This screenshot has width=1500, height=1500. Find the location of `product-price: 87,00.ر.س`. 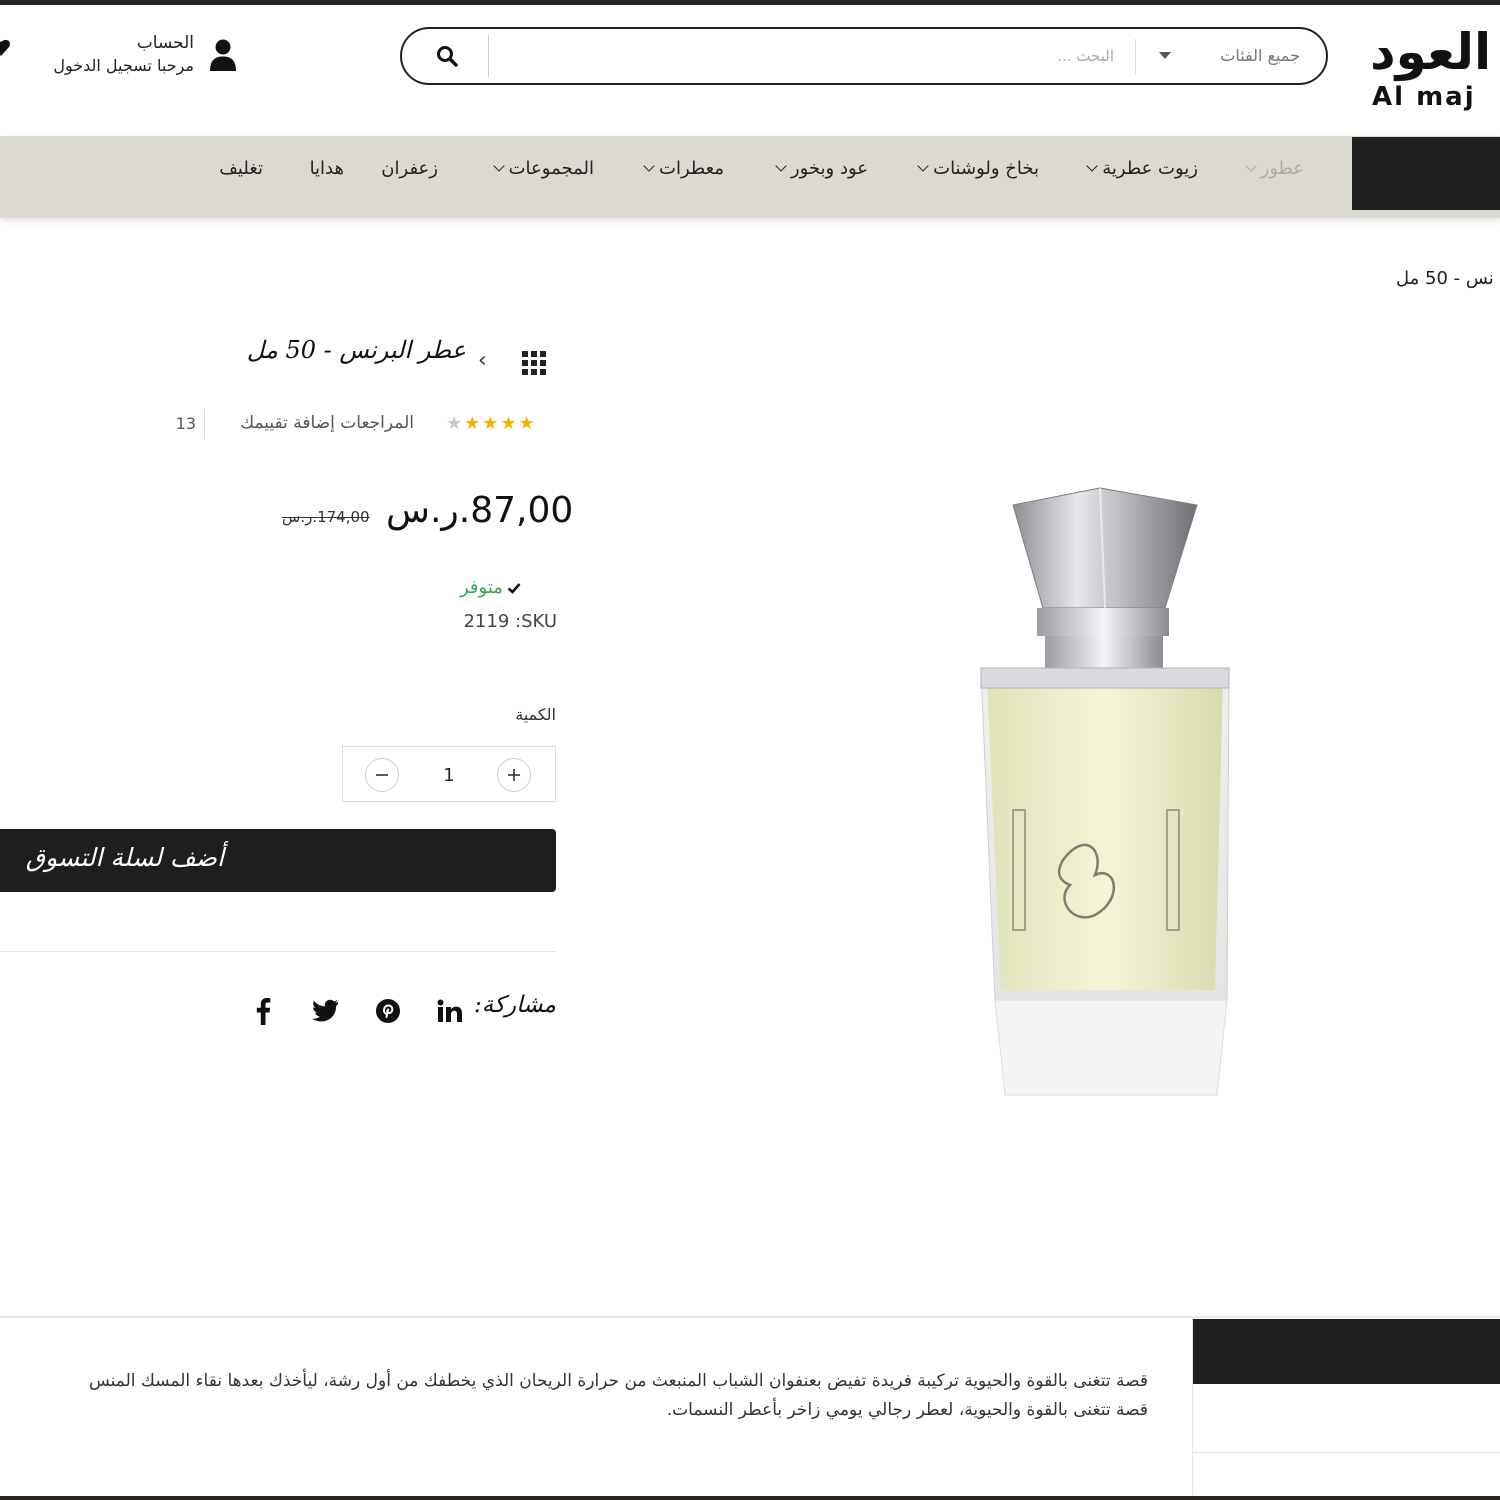

product-price: 87,00.ر.س is located at coordinates (480, 510).